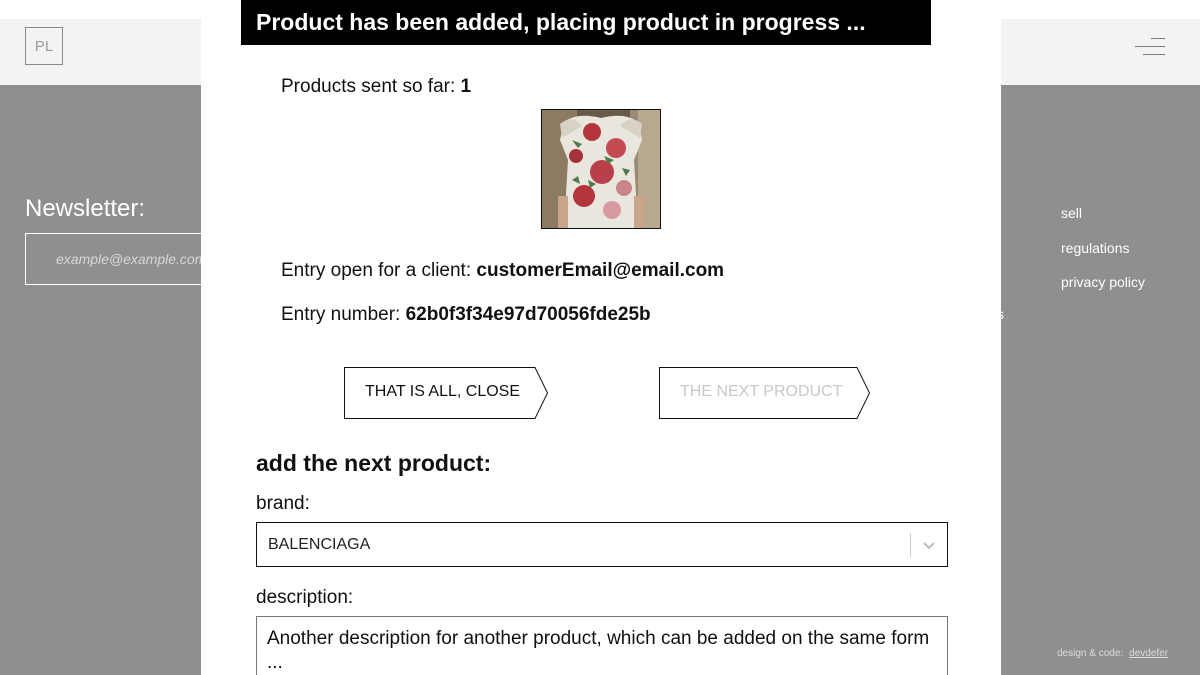  Describe the element at coordinates (319, 544) in the screenshot. I see `brand-select-value: BALENCIAGA` at that location.